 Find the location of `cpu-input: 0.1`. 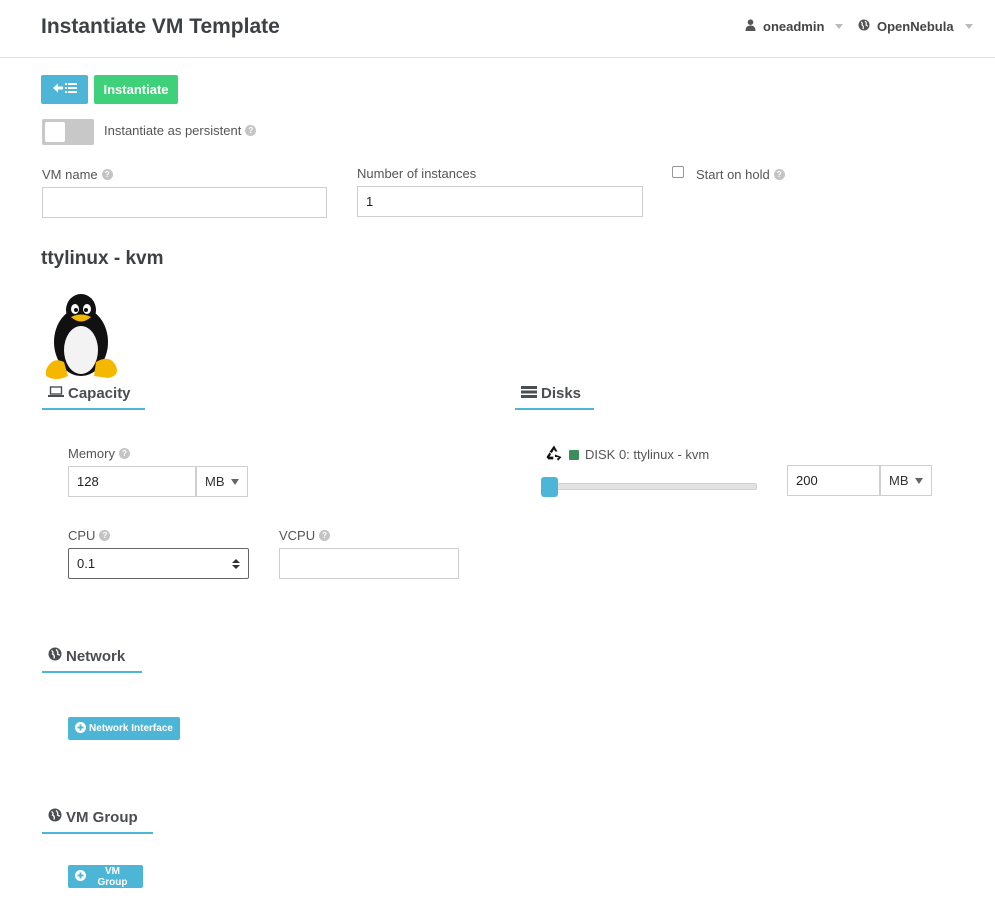

cpu-input: 0.1 is located at coordinates (158, 563).